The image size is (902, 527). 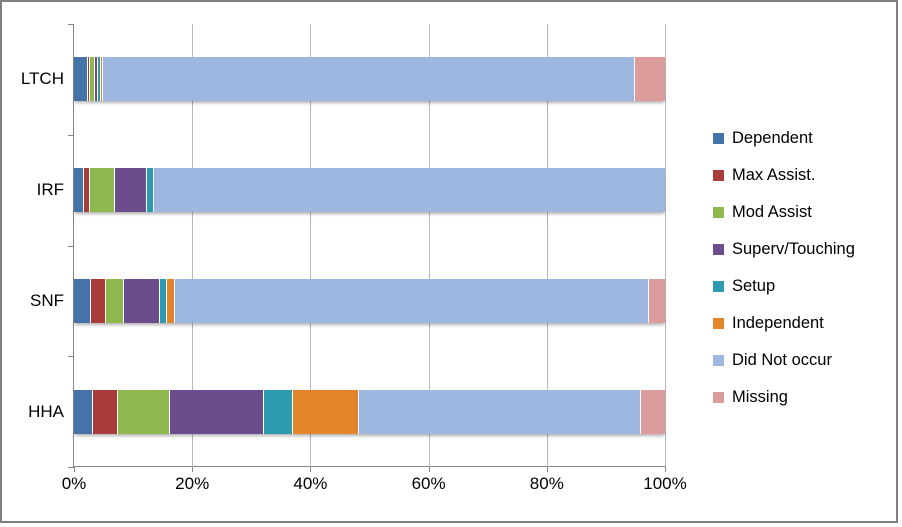 I want to click on x-axis-tick-label: 40%, so click(x=310, y=483).